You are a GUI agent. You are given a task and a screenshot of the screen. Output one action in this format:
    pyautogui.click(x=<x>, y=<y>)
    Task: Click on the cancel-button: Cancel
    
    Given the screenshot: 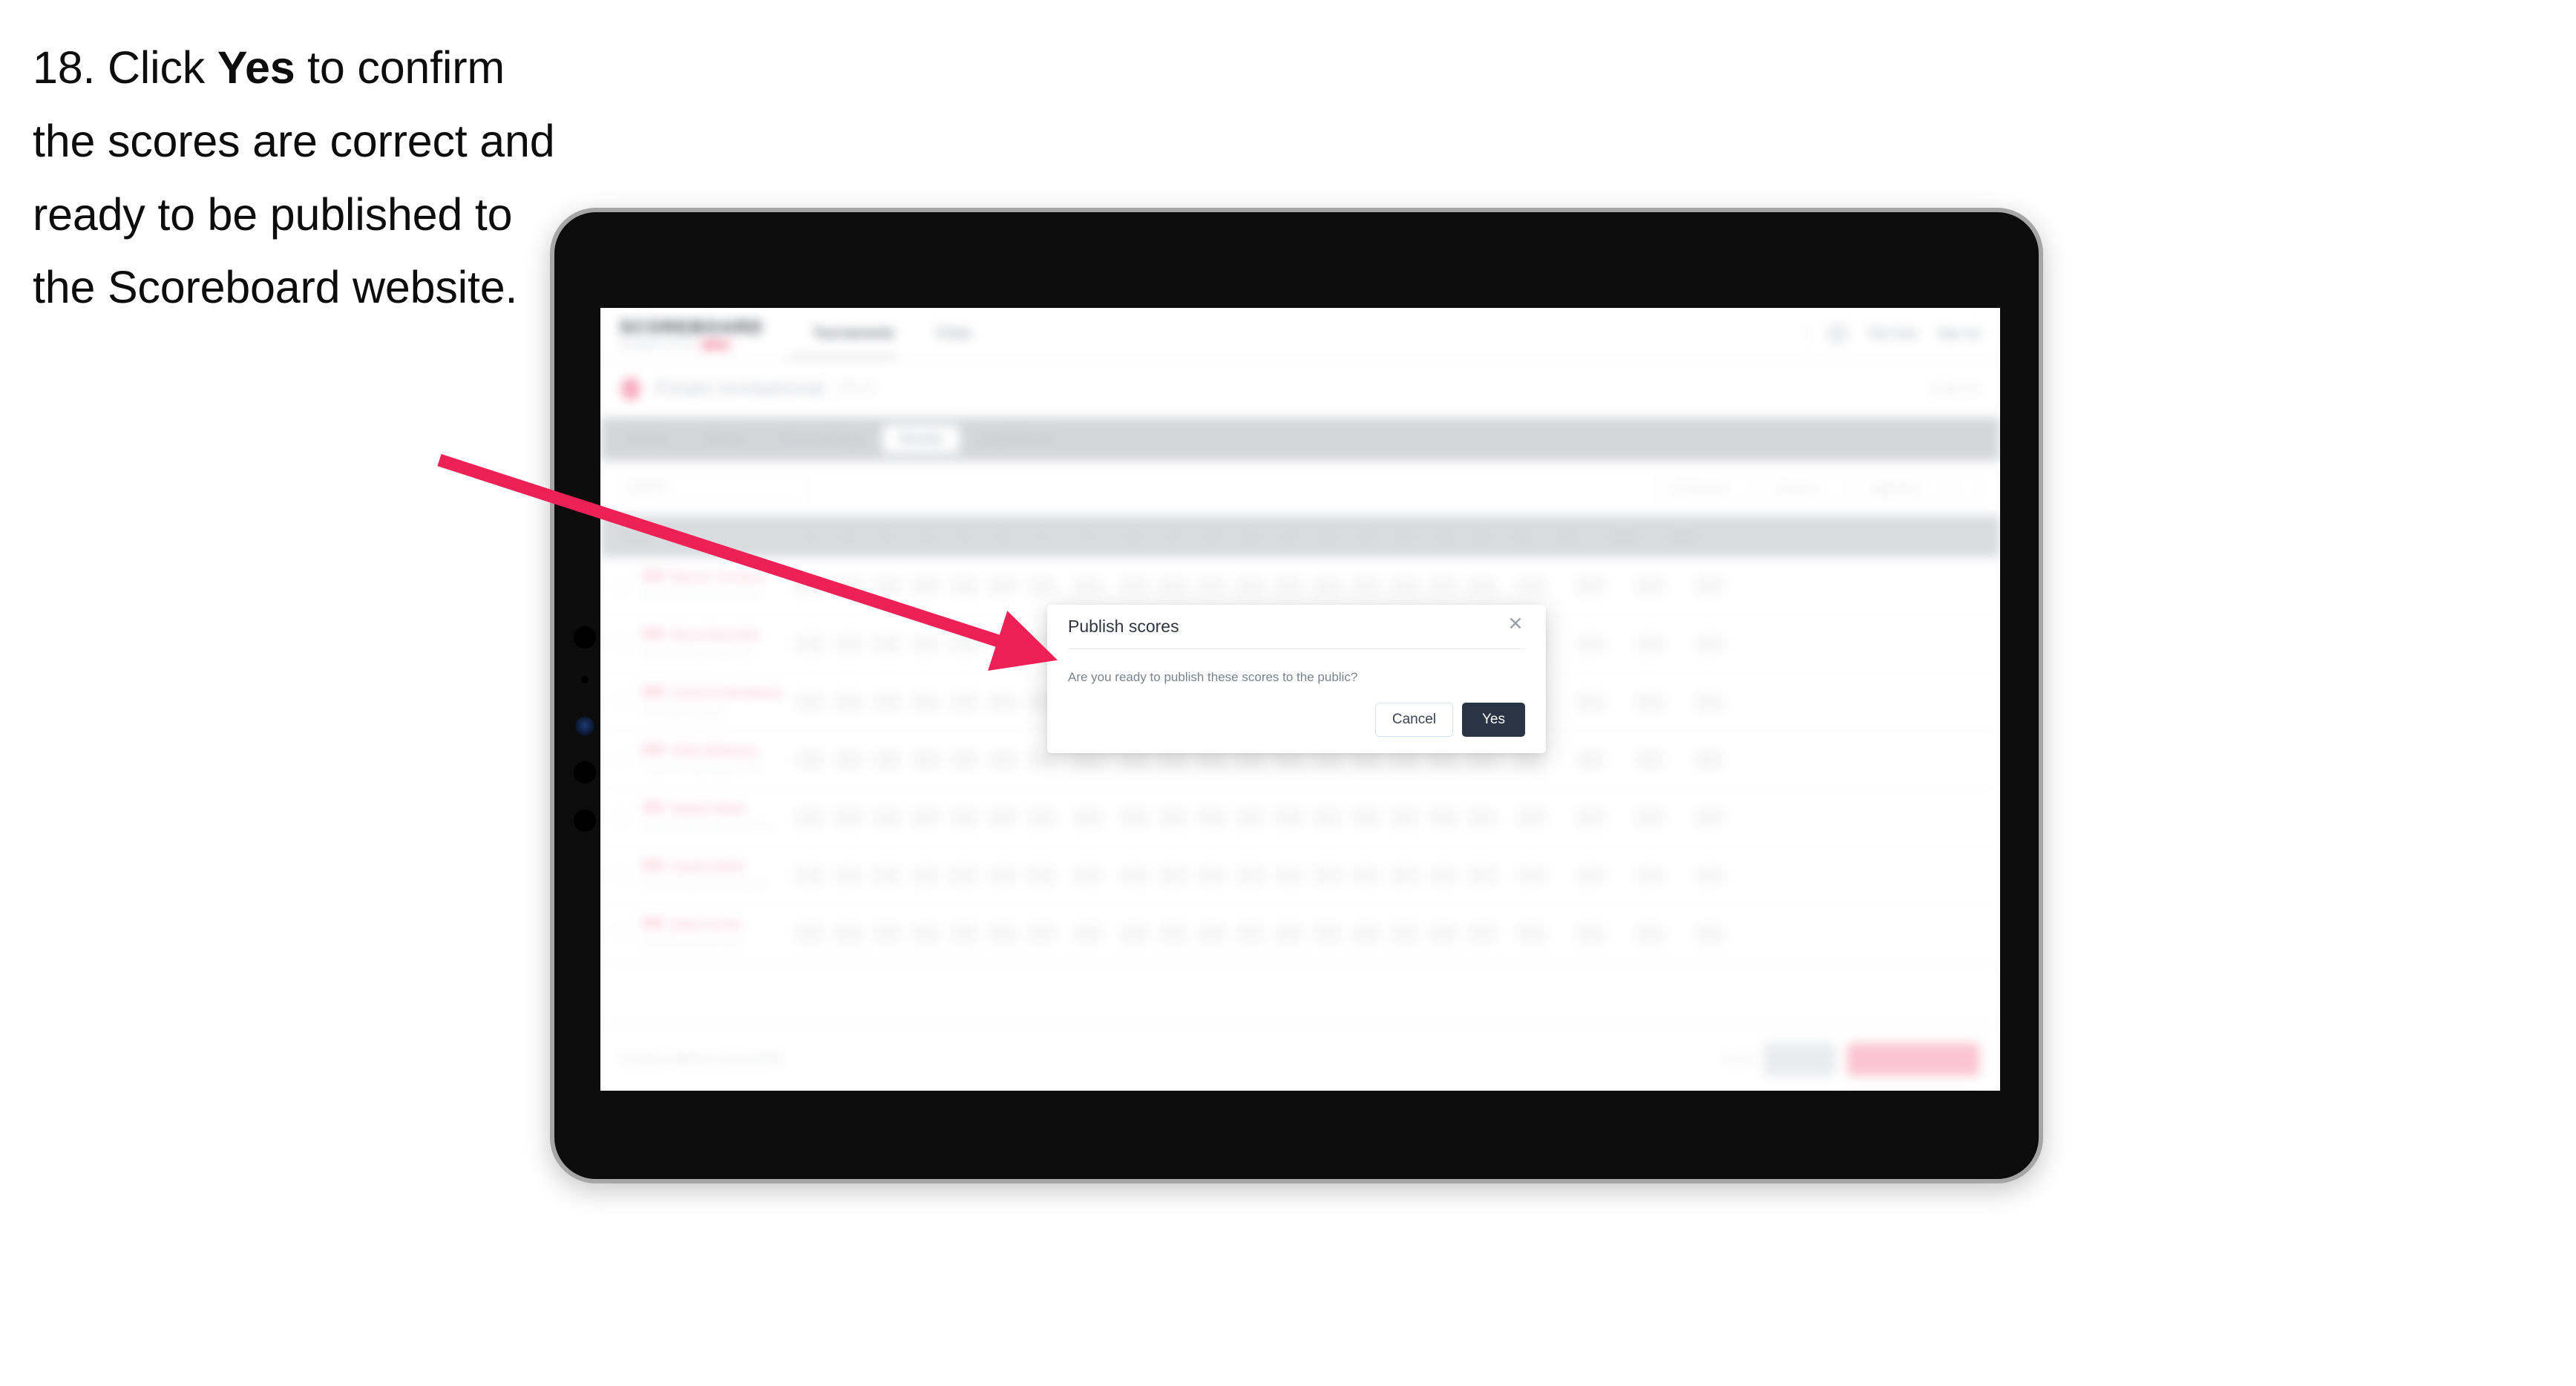 What is the action you would take?
    pyautogui.click(x=1413, y=720)
    